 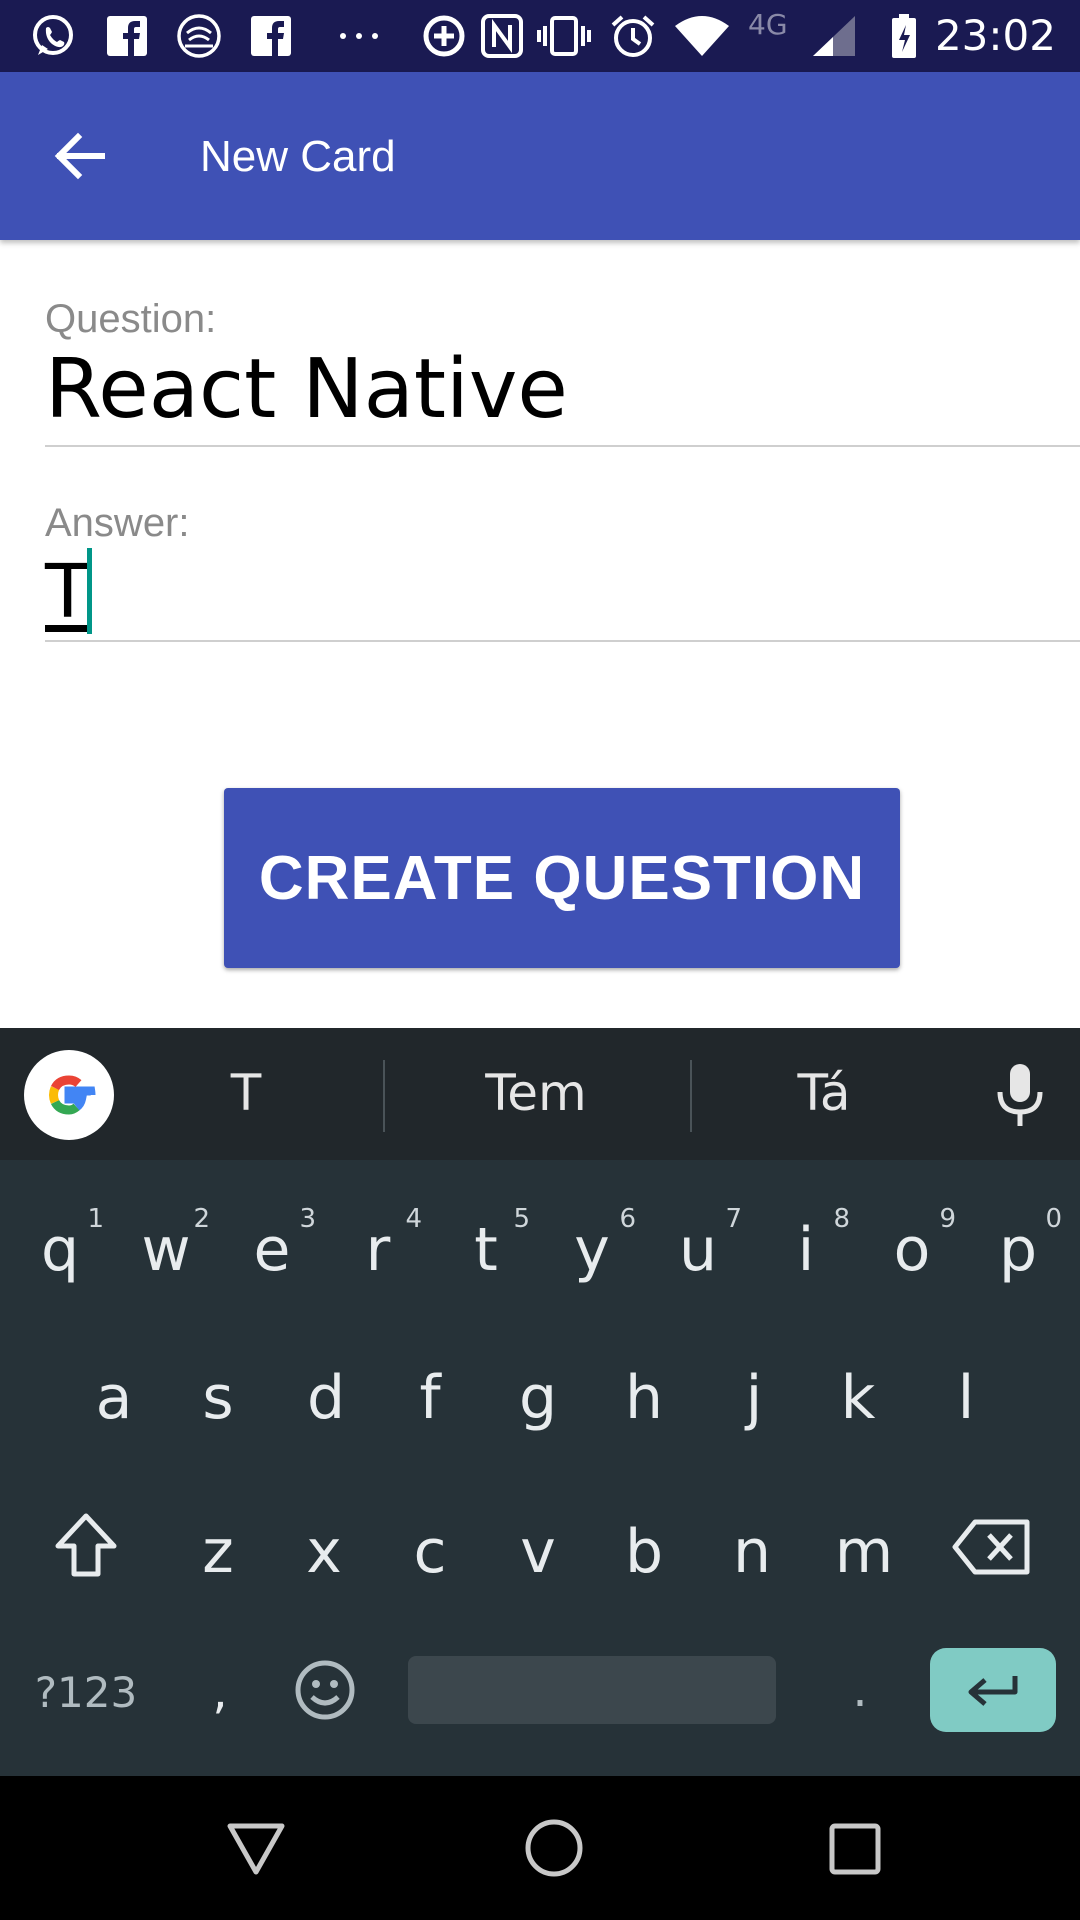 I want to click on key-w: w2, so click(x=168, y=1242).